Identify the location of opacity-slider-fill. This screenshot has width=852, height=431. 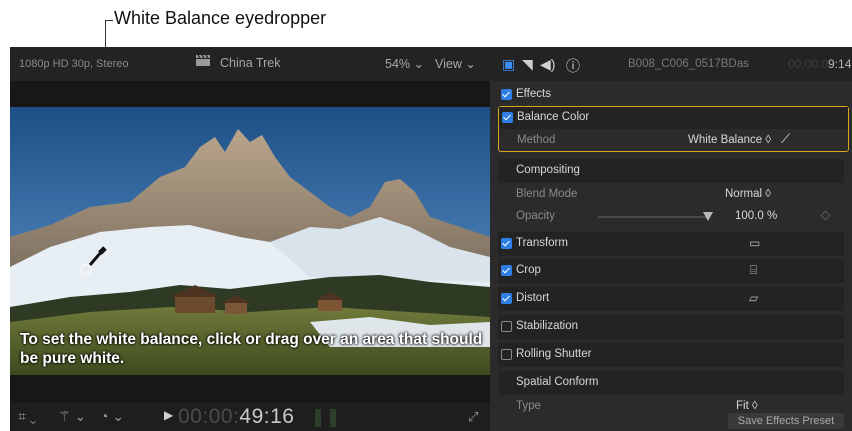
(653, 217).